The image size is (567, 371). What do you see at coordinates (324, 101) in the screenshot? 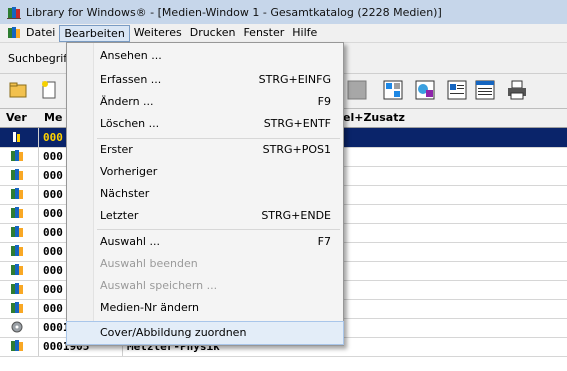
I see `menu-item-shortcut: F9` at bounding box center [324, 101].